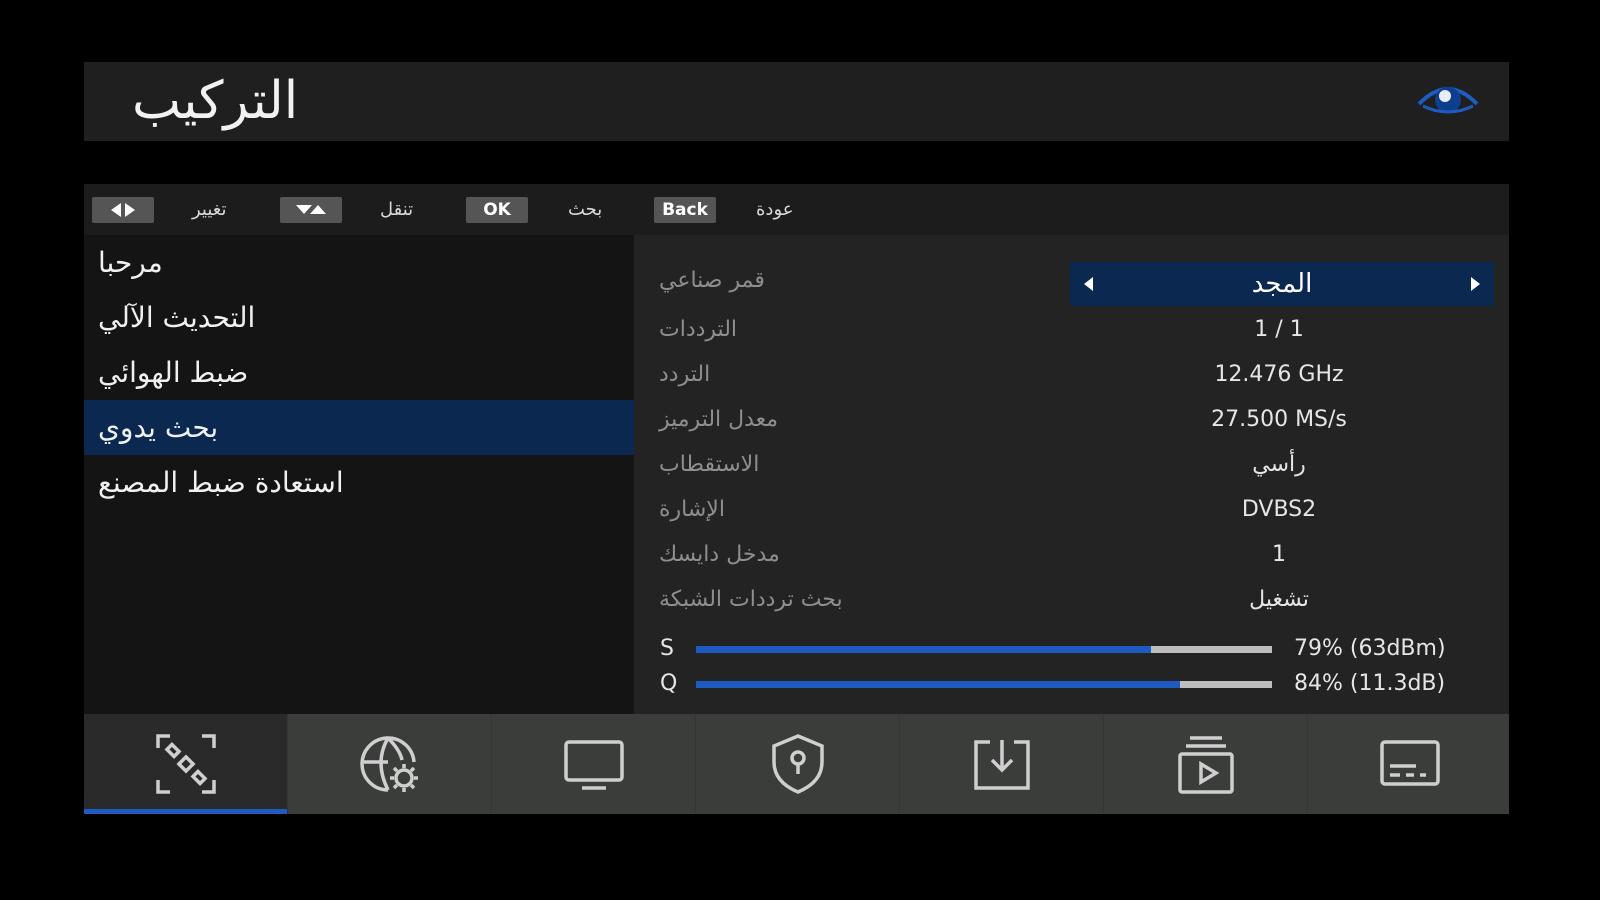 This screenshot has height=900, width=1600. What do you see at coordinates (359, 482) in the screenshot?
I see `menu-item-factory-reset: استعادة ضبط المصنع` at bounding box center [359, 482].